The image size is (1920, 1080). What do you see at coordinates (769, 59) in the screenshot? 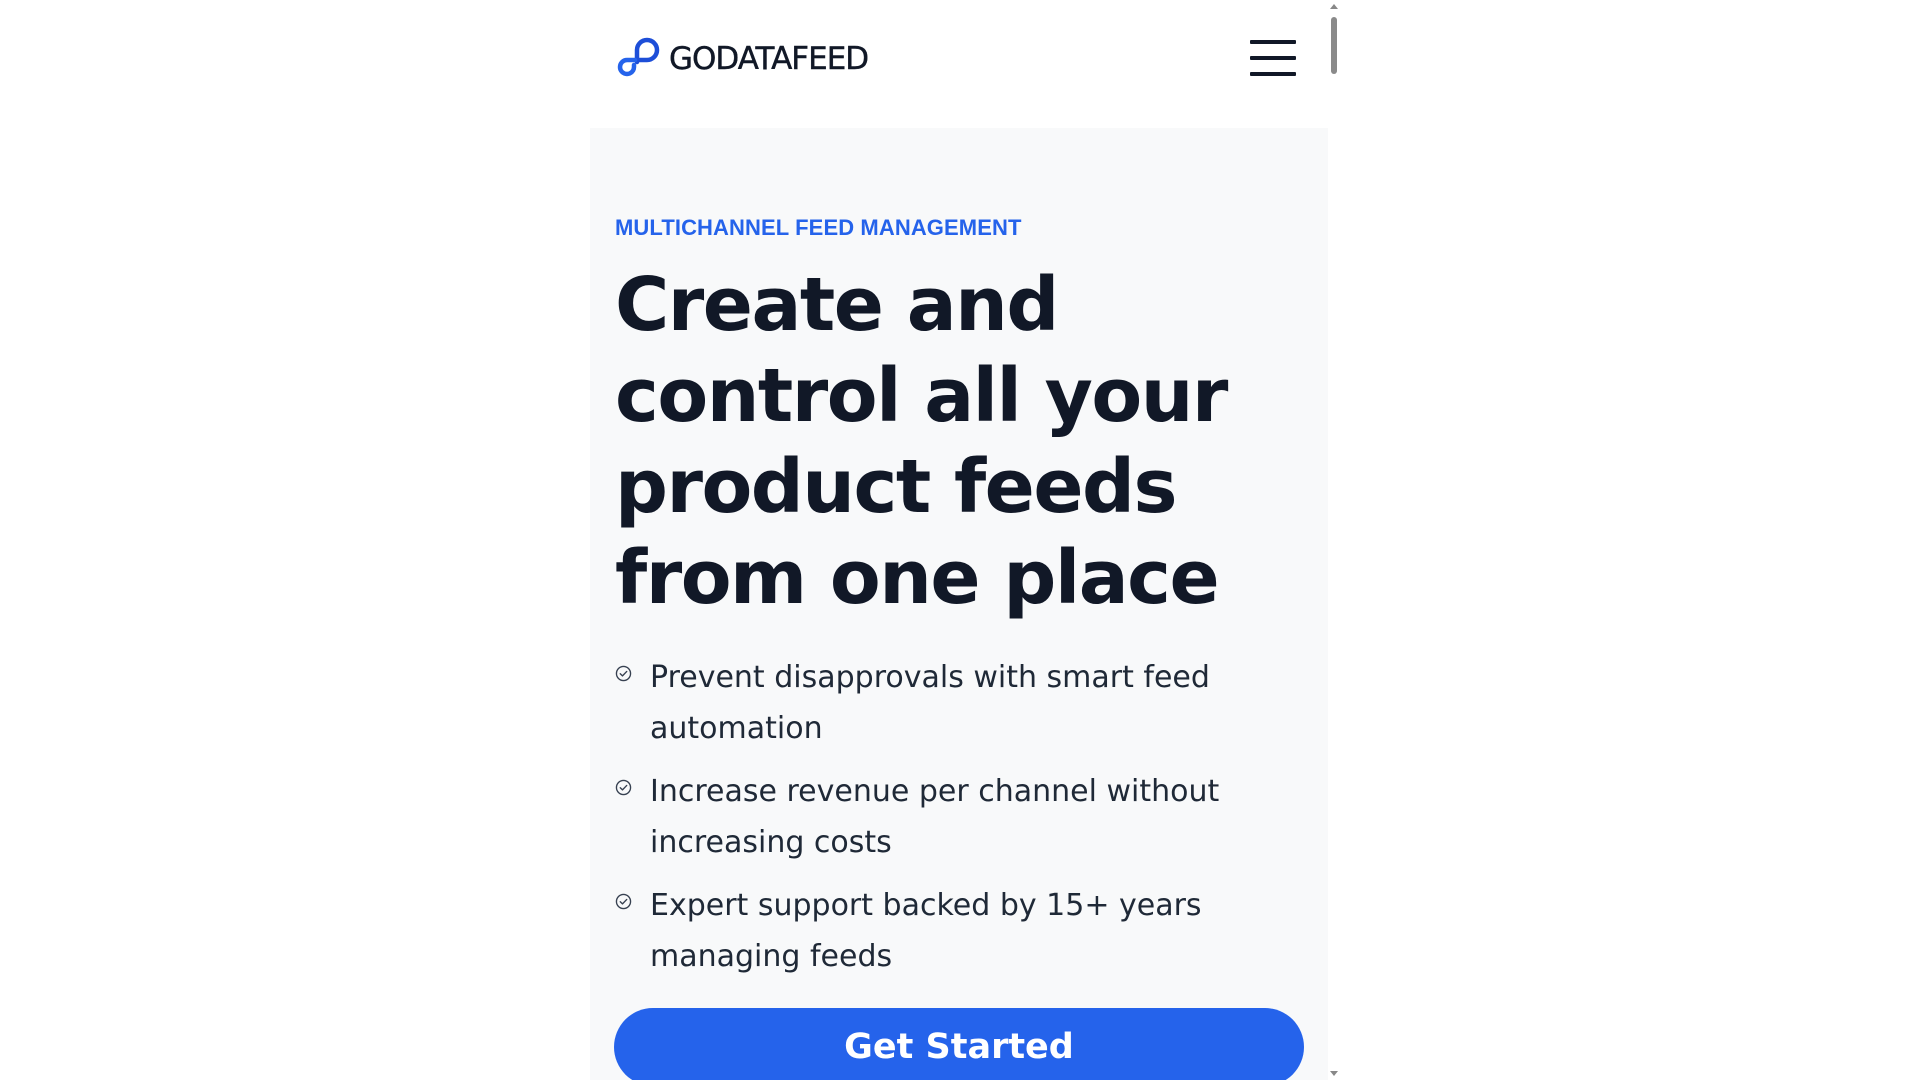
I see `logo-text: GODATAFEED` at bounding box center [769, 59].